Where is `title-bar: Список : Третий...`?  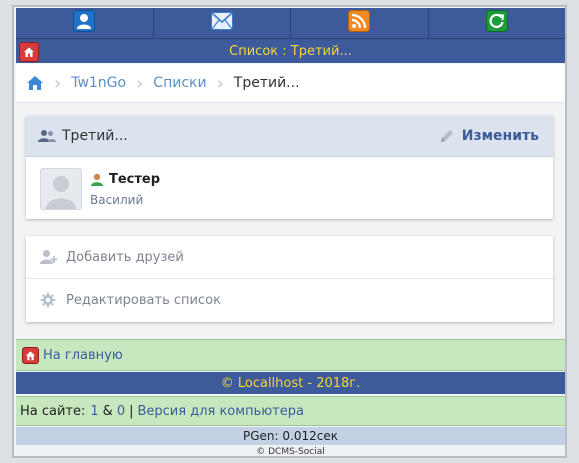
title-bar: Список : Третий... is located at coordinates (290, 51).